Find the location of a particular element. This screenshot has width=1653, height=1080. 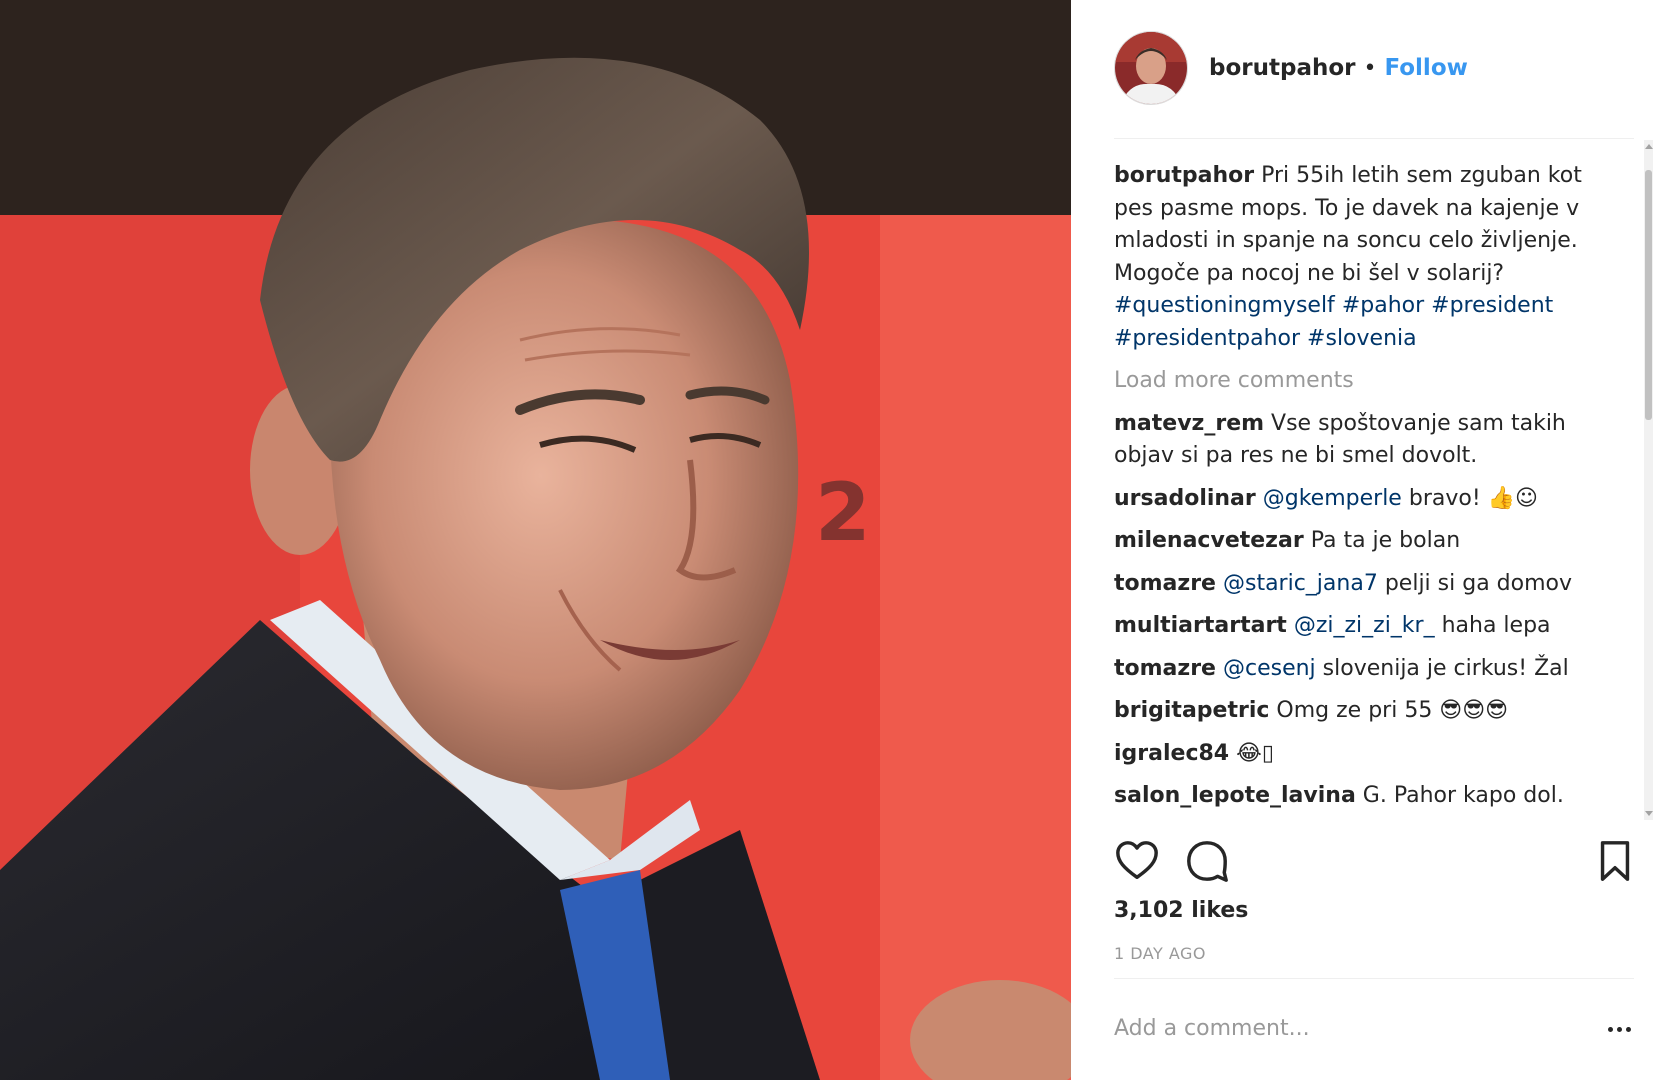

comment-mention: @zi_zi_zi_kr_ is located at coordinates (1364, 625).